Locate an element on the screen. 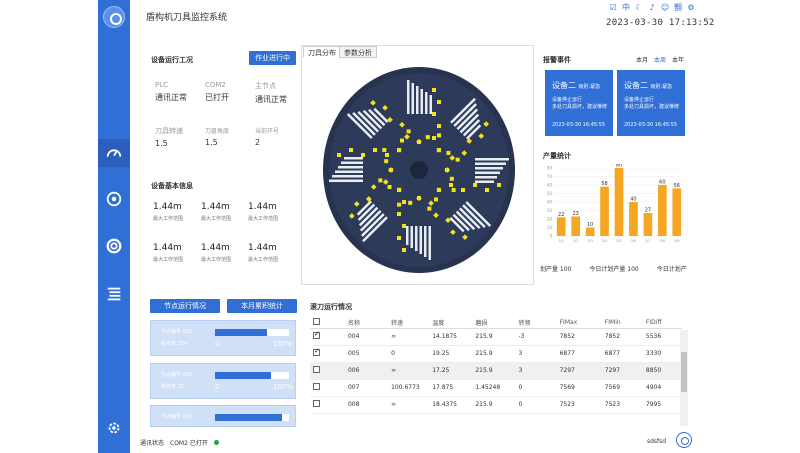 Image resolution: width=800 pixels, height=453 pixels. header-select is located at coordinates (327, 323).